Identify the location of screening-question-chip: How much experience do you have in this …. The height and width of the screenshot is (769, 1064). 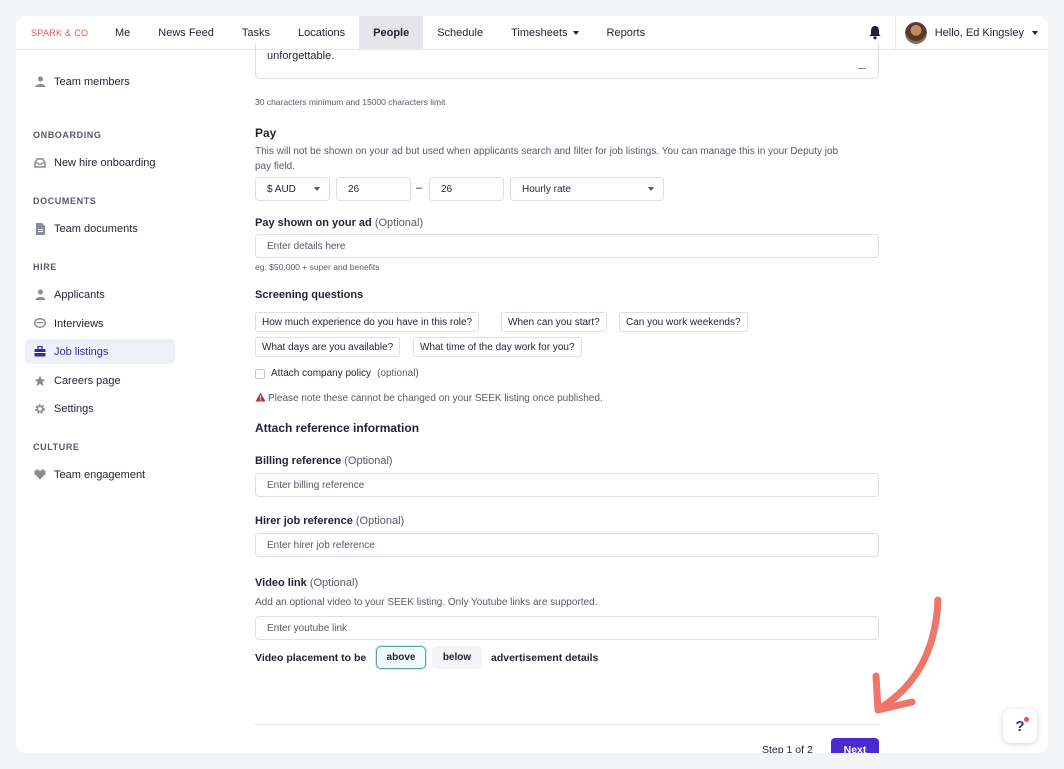
(367, 322).